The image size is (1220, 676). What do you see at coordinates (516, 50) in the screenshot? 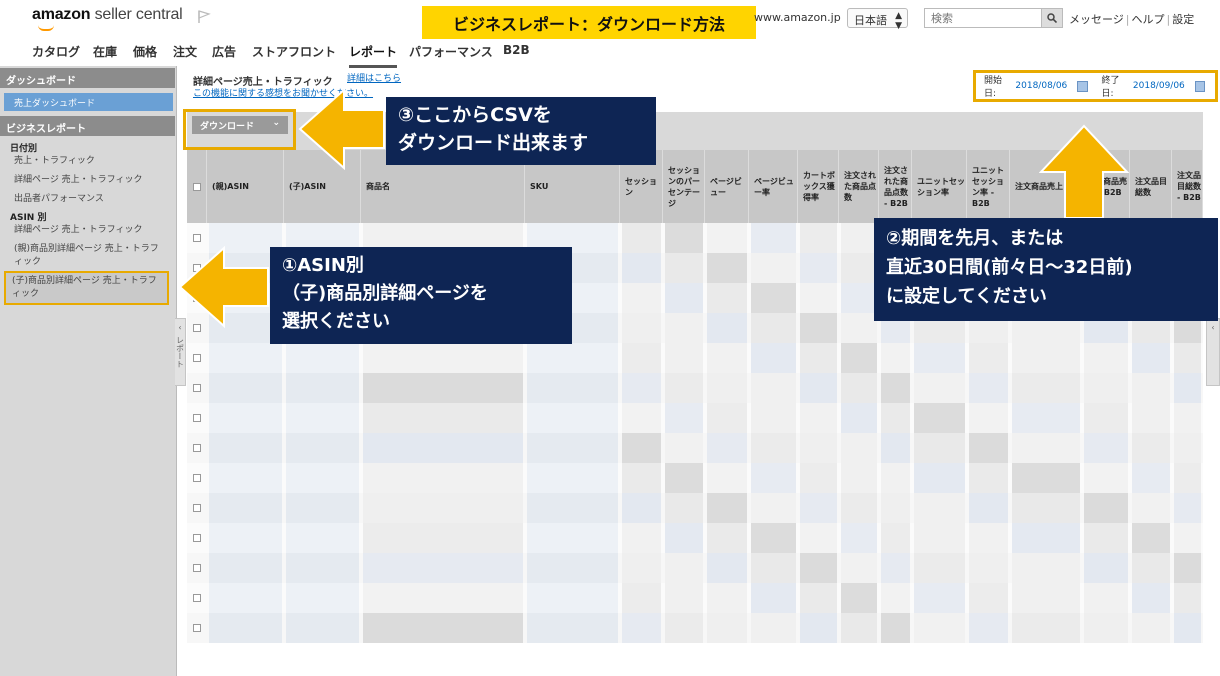
I see `nav-b2b: B2B` at bounding box center [516, 50].